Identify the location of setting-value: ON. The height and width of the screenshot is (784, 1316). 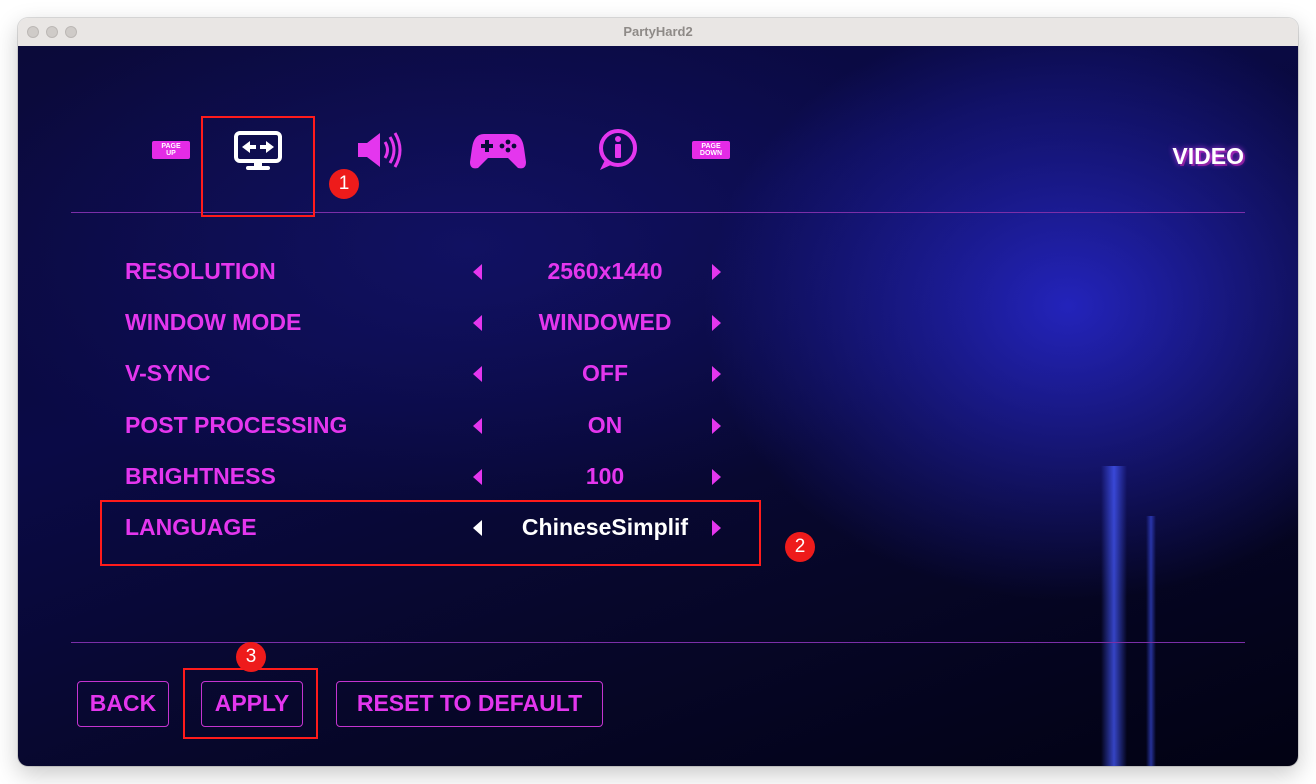
(605, 425).